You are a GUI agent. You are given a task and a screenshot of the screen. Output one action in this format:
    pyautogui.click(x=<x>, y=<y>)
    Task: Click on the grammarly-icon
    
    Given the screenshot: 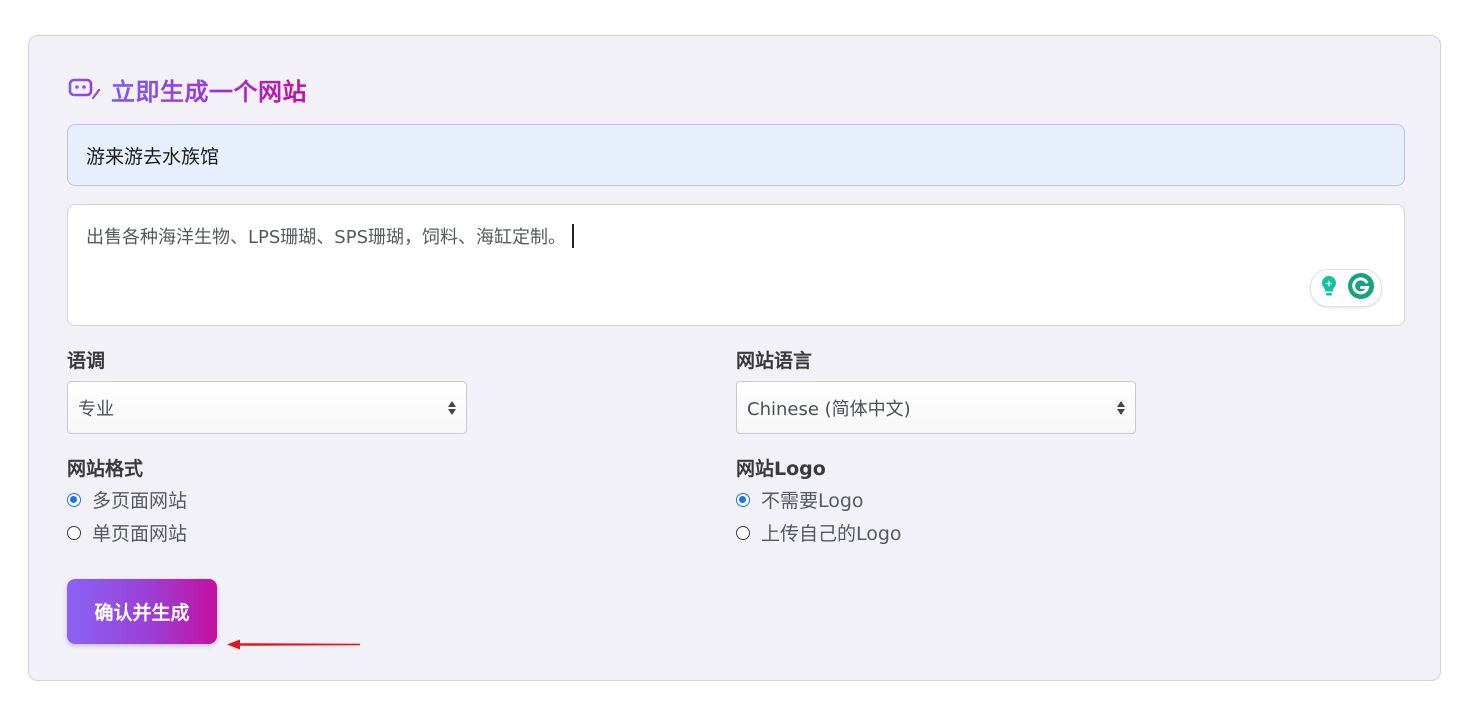 What is the action you would take?
    pyautogui.click(x=1361, y=288)
    